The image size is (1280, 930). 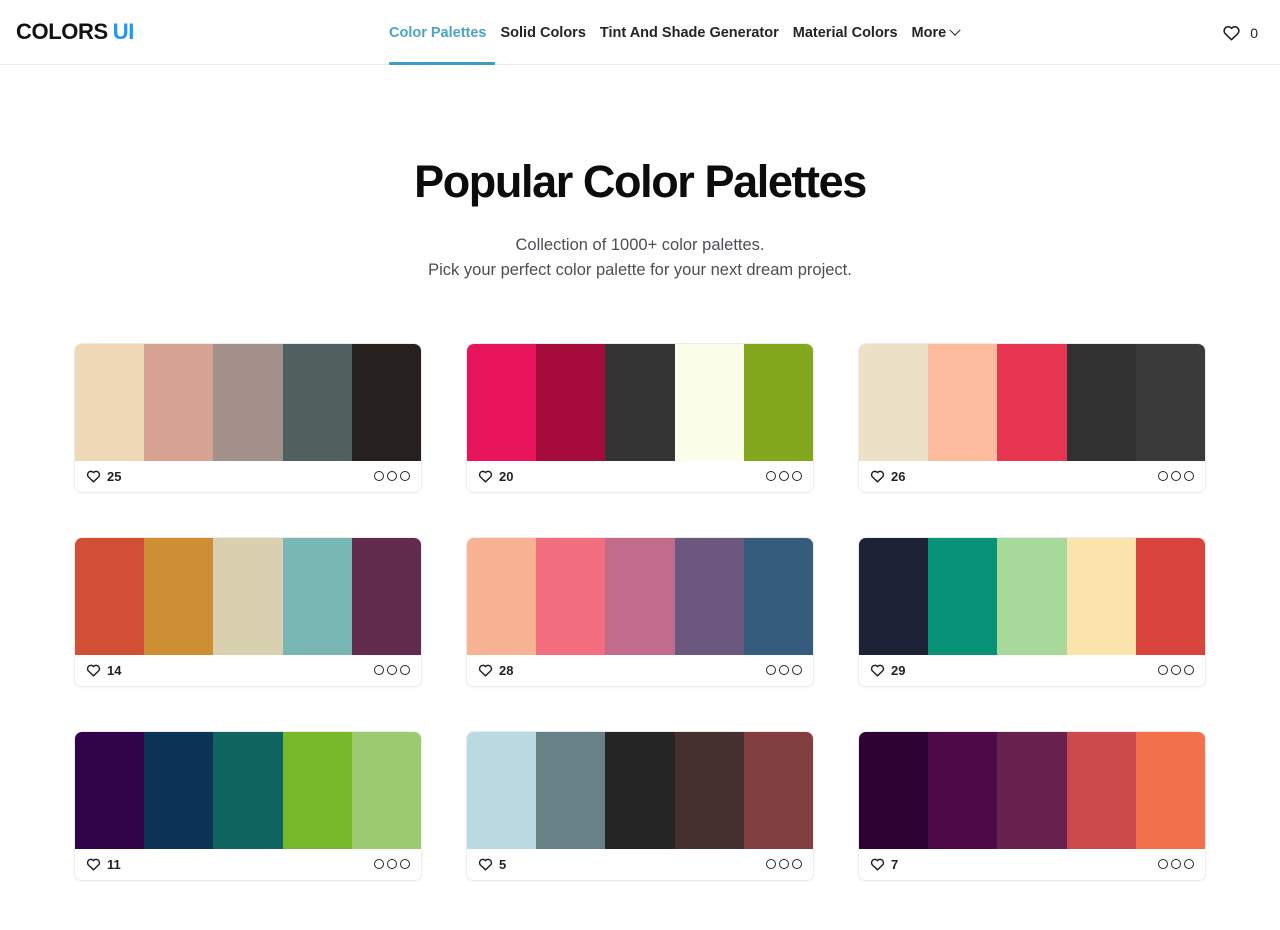 I want to click on like-button: 26, so click(x=887, y=476).